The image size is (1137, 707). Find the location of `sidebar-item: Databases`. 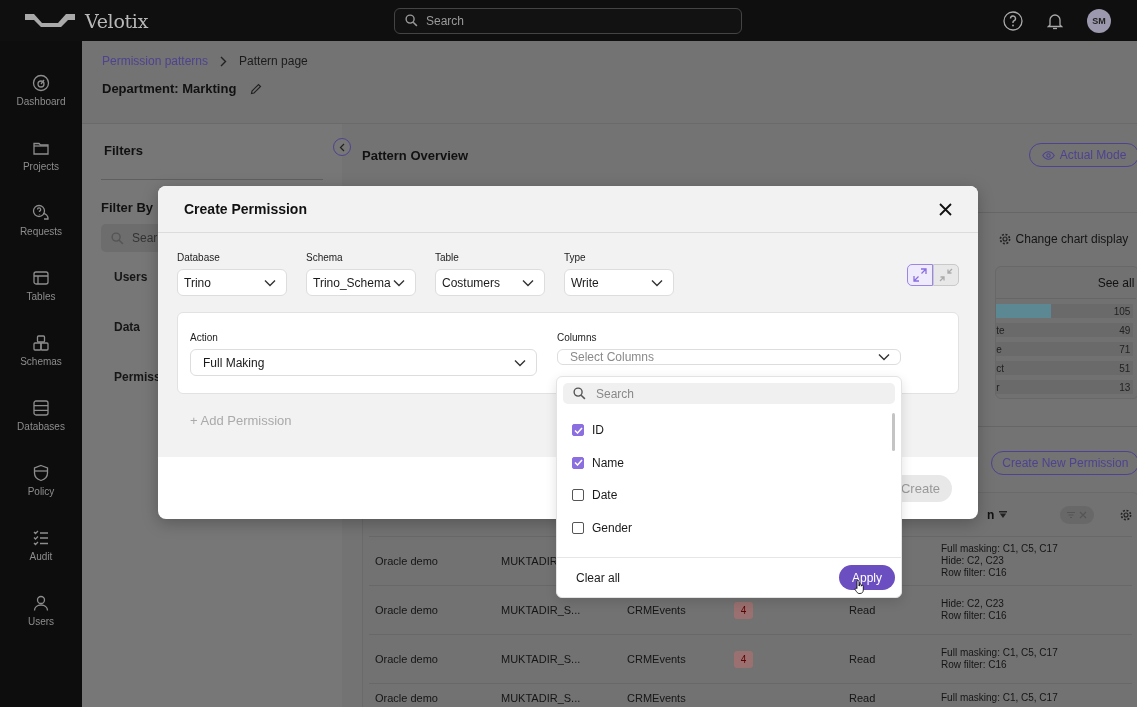

sidebar-item: Databases is located at coordinates (41, 431).